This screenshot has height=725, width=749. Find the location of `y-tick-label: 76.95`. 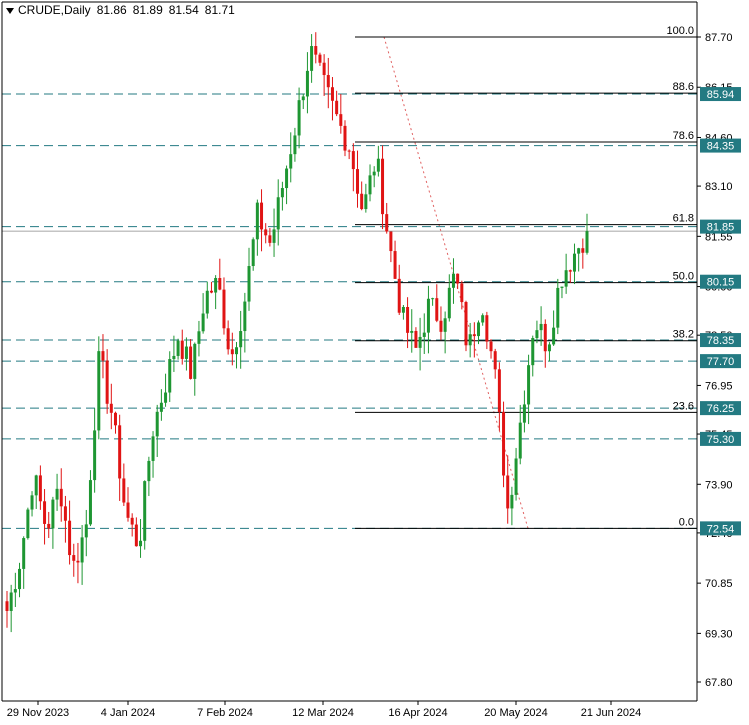

y-tick-label: 76.95 is located at coordinates (719, 386).